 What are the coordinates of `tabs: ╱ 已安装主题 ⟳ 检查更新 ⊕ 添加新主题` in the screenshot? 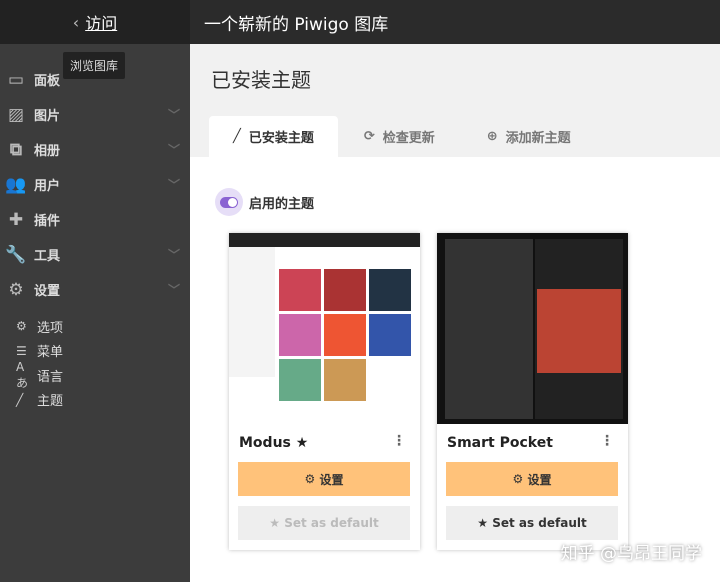 It's located at (403, 136).